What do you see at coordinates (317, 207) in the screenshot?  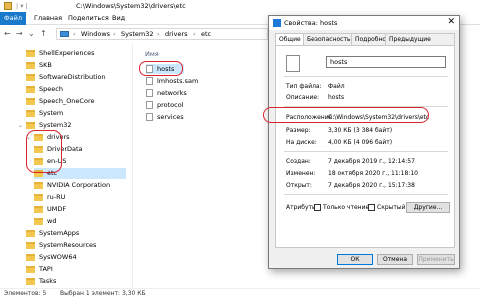 I see `readonly-checkbox` at bounding box center [317, 207].